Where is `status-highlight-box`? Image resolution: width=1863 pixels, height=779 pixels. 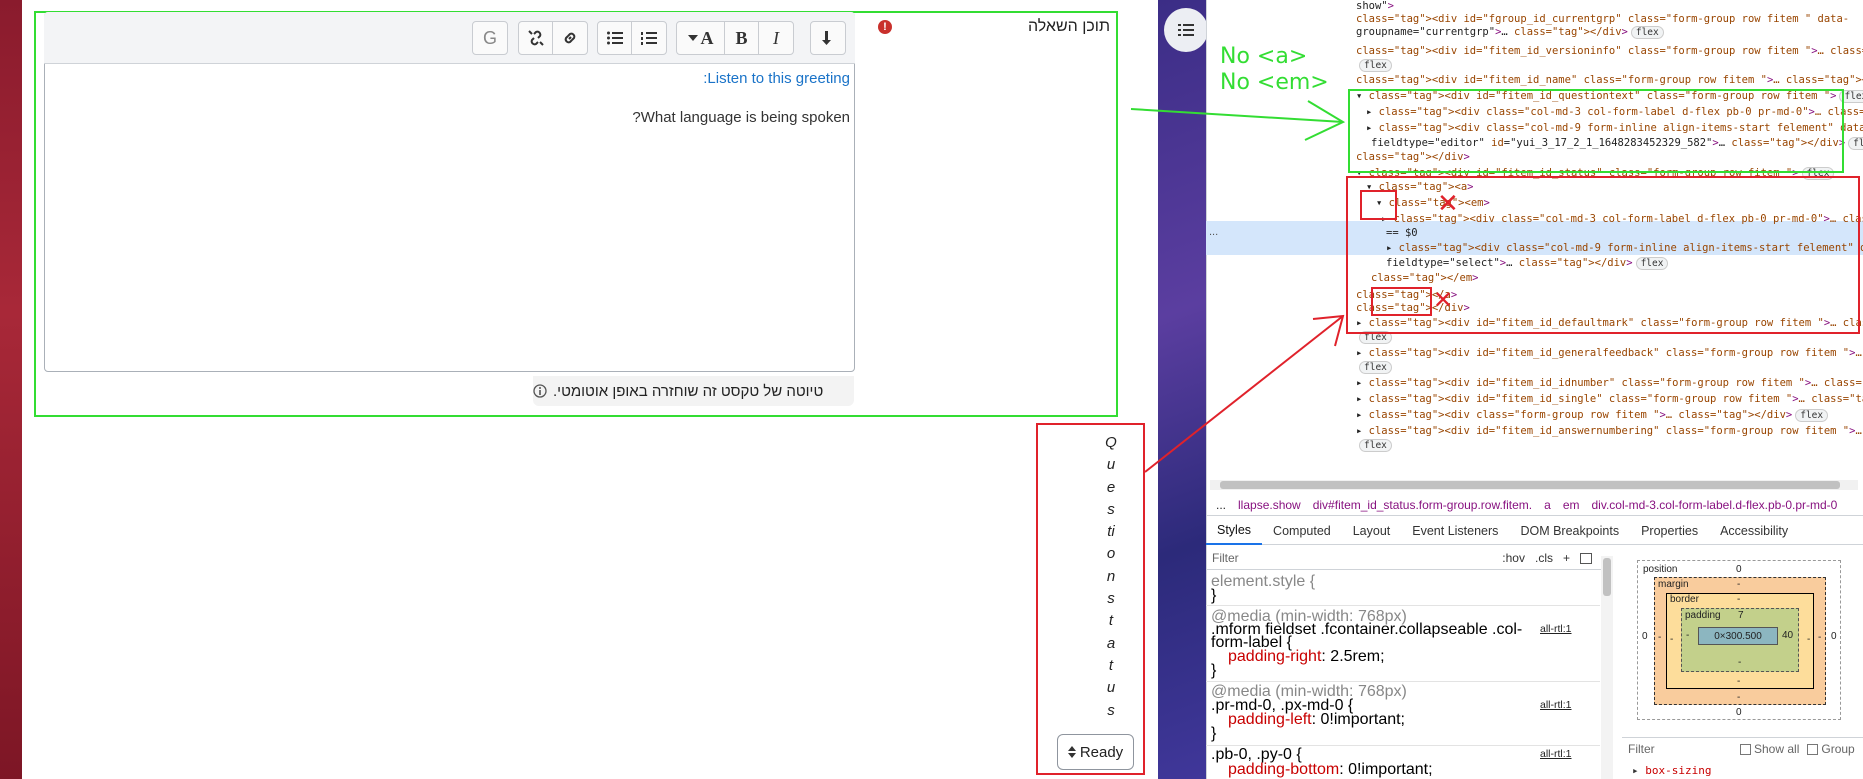 status-highlight-box is located at coordinates (1090, 599).